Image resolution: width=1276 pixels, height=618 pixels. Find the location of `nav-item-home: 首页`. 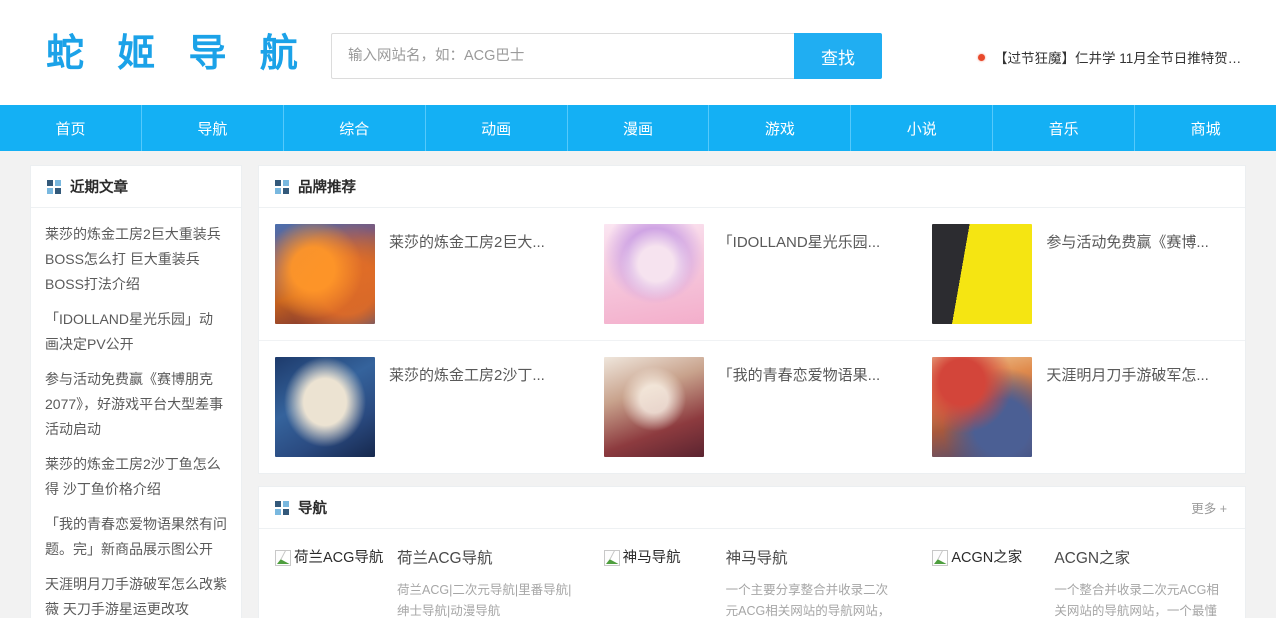

nav-item-home: 首页 is located at coordinates (71, 128).